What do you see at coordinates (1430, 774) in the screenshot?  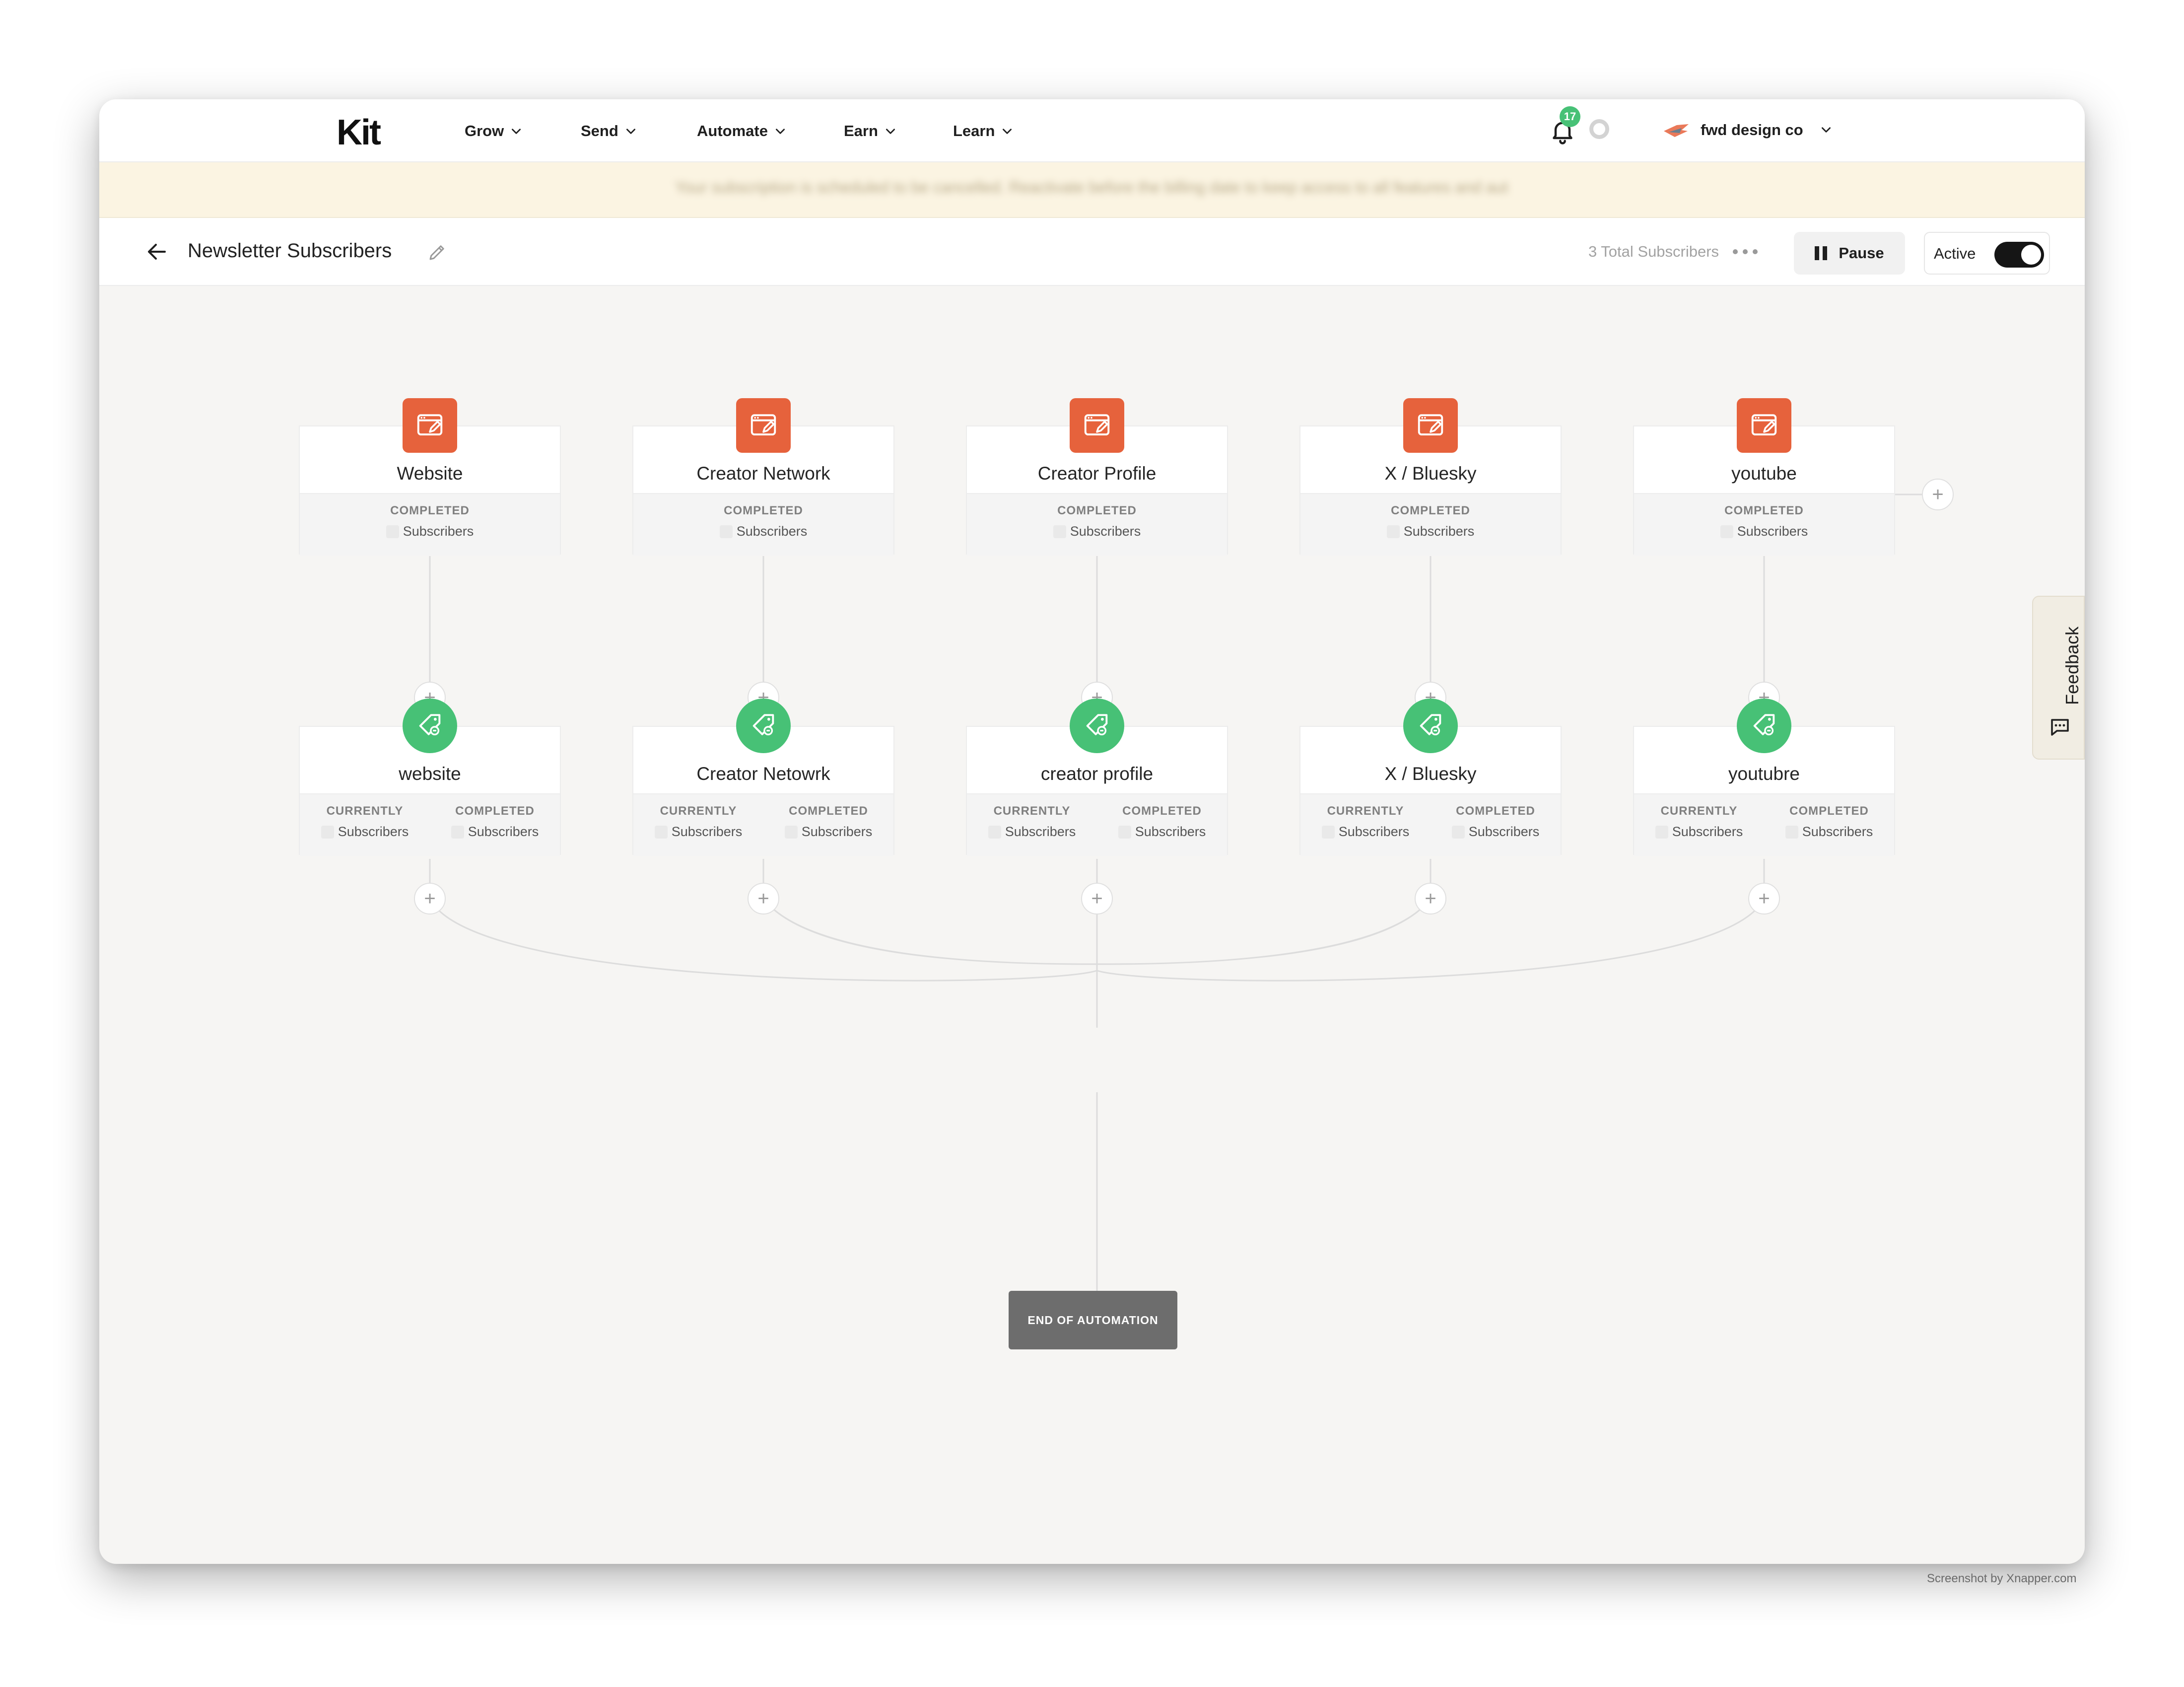 I see `action-title: X / Bluesky` at bounding box center [1430, 774].